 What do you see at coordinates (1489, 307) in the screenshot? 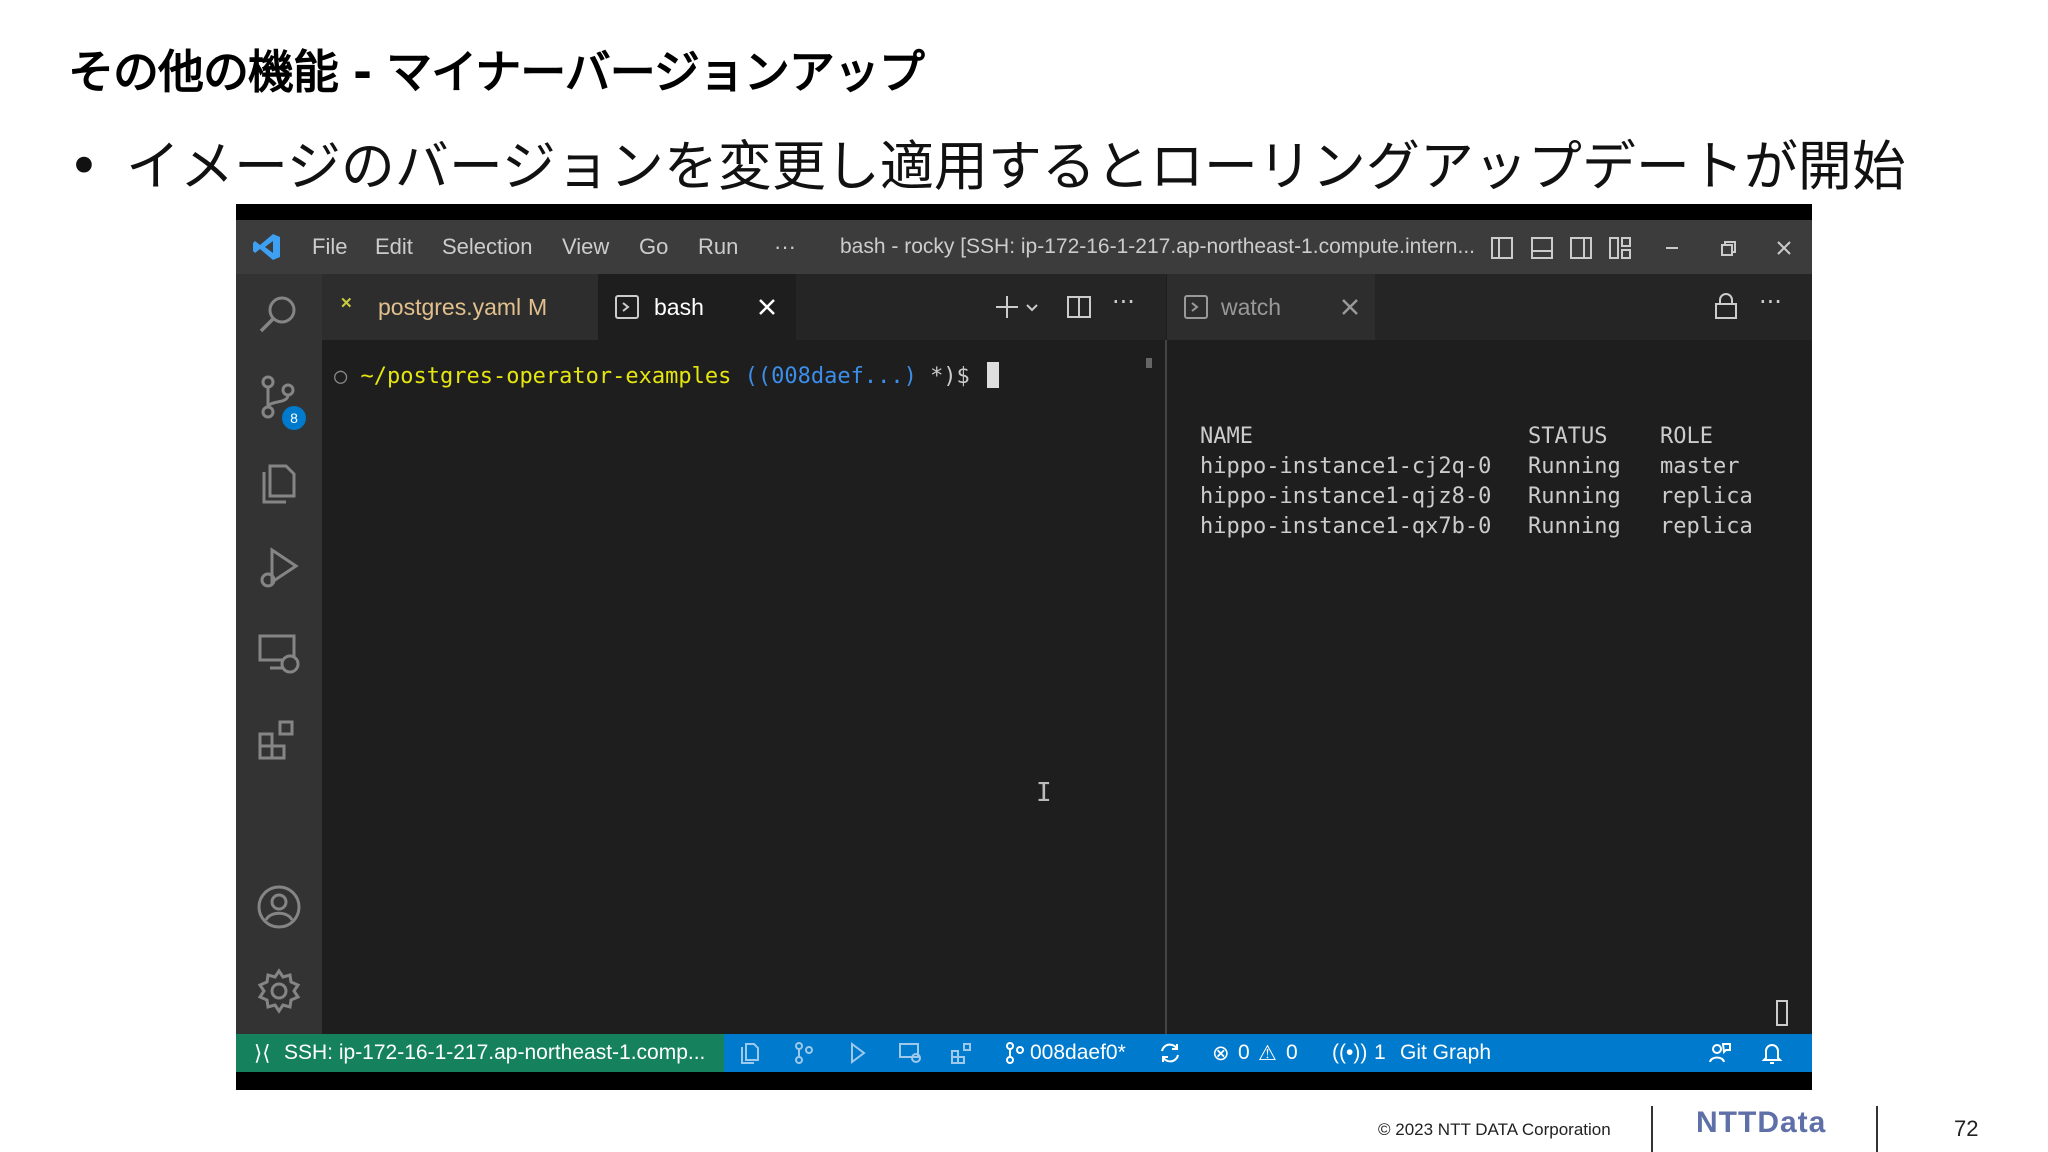
I see `watch-tab-bar: watch ···` at bounding box center [1489, 307].